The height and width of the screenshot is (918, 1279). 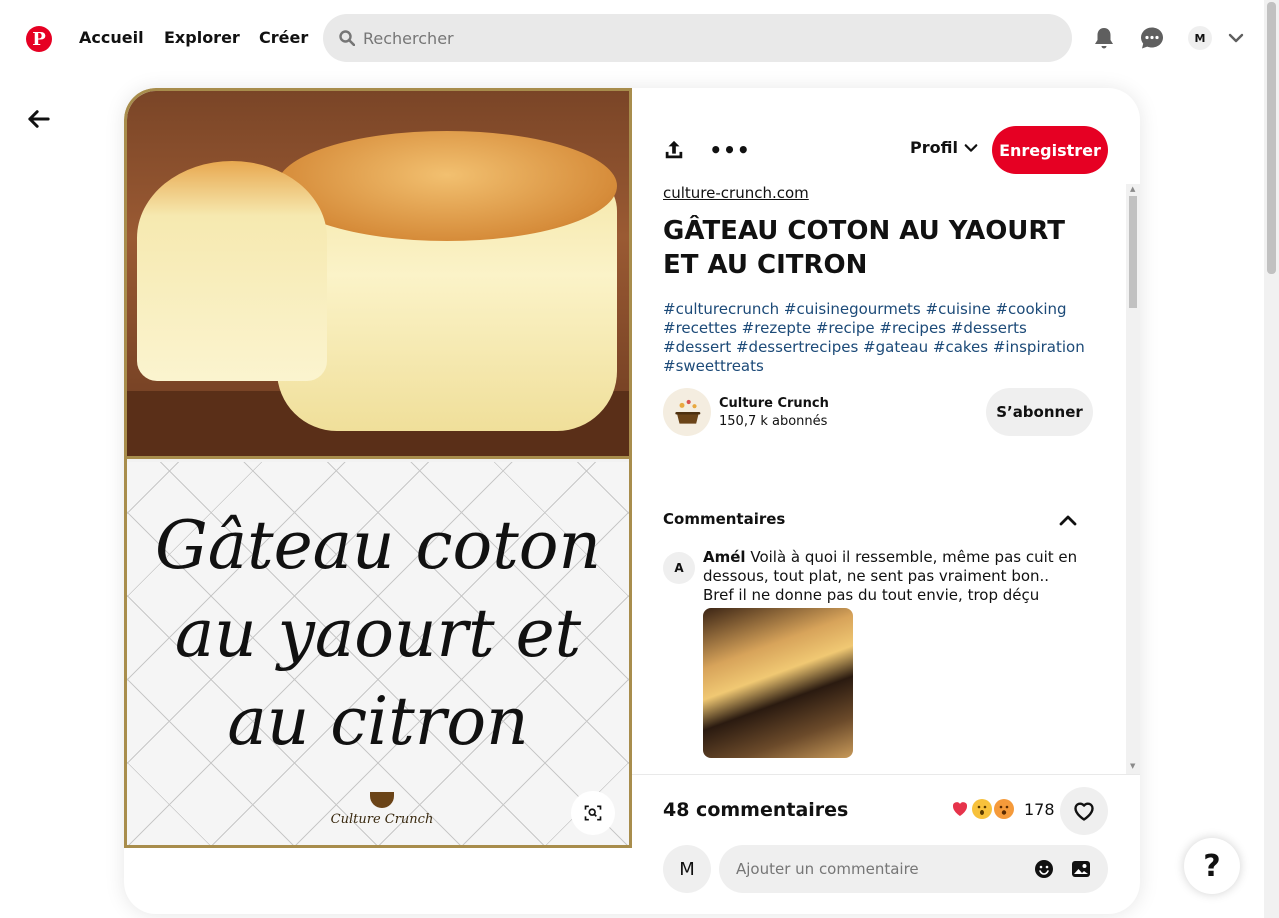 What do you see at coordinates (1104, 38) in the screenshot?
I see `bell-icon` at bounding box center [1104, 38].